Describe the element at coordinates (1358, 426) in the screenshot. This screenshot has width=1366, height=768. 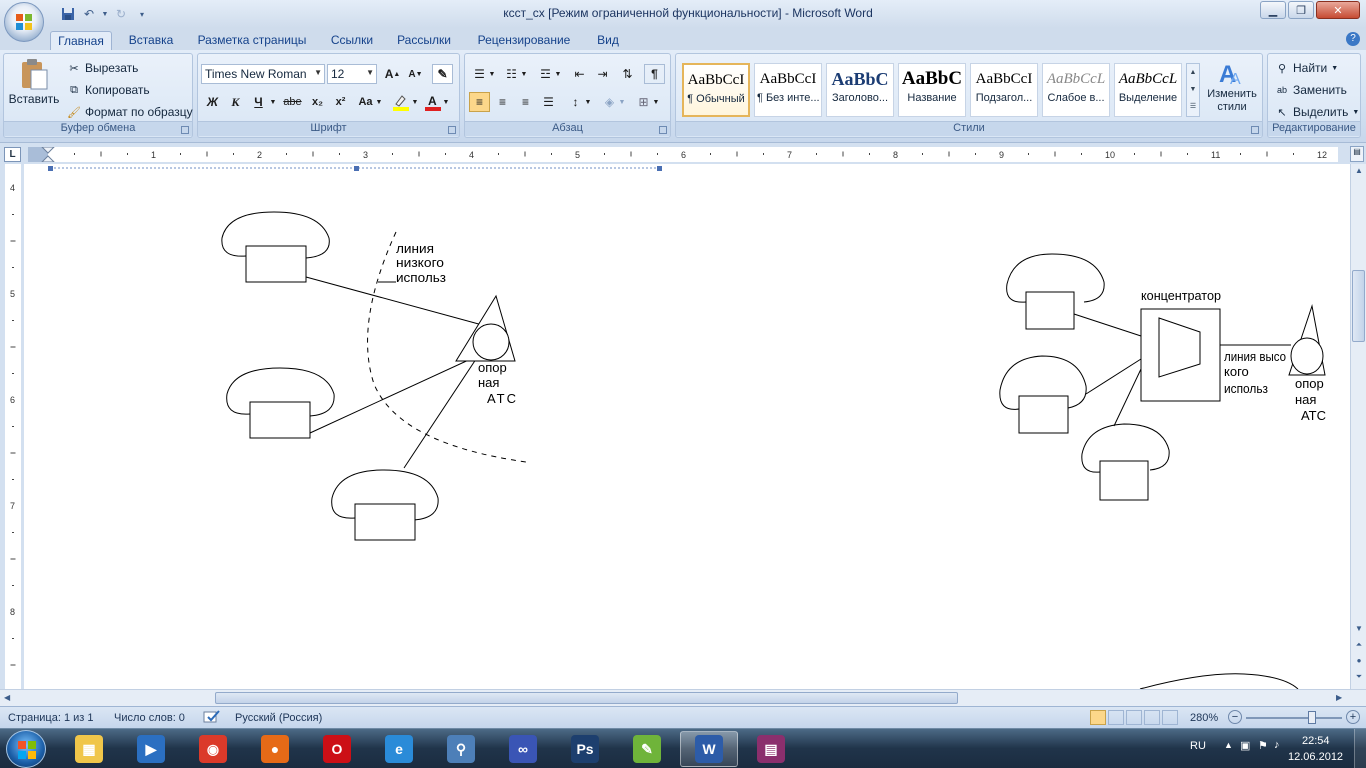
I see `vertical-scrollbar: ▲ ▼ ⏶ ● ⏷` at that location.